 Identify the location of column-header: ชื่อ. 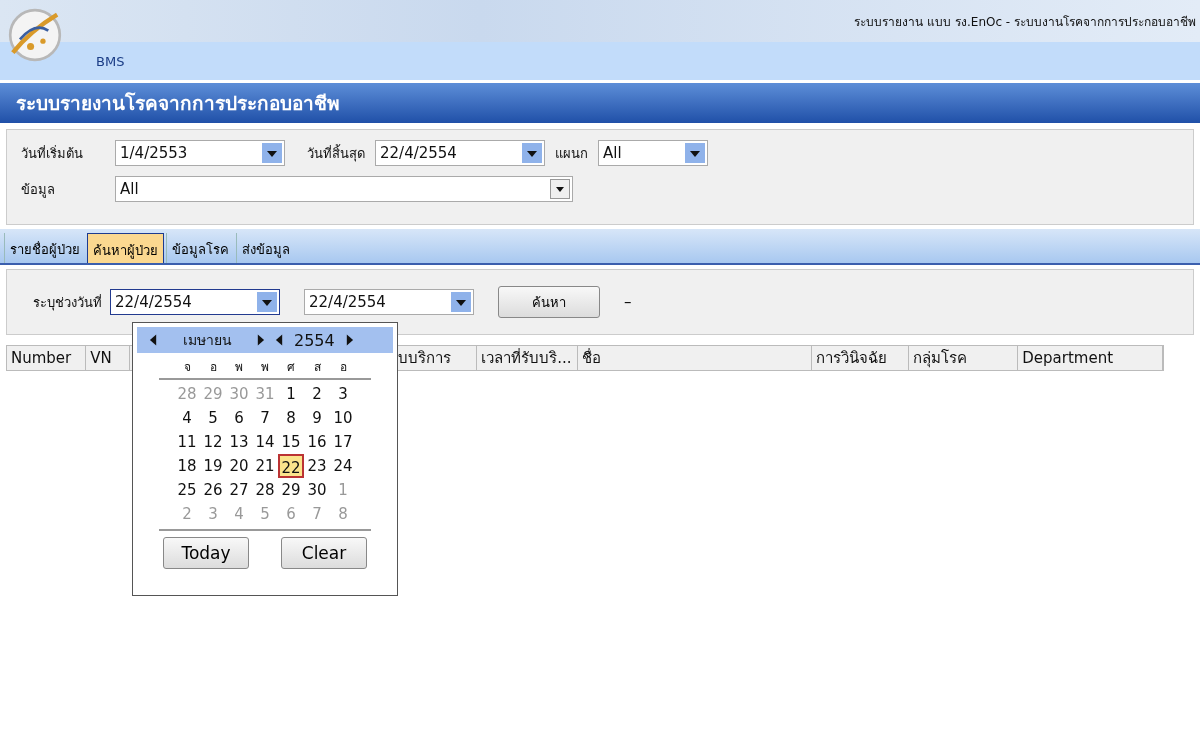
(695, 358).